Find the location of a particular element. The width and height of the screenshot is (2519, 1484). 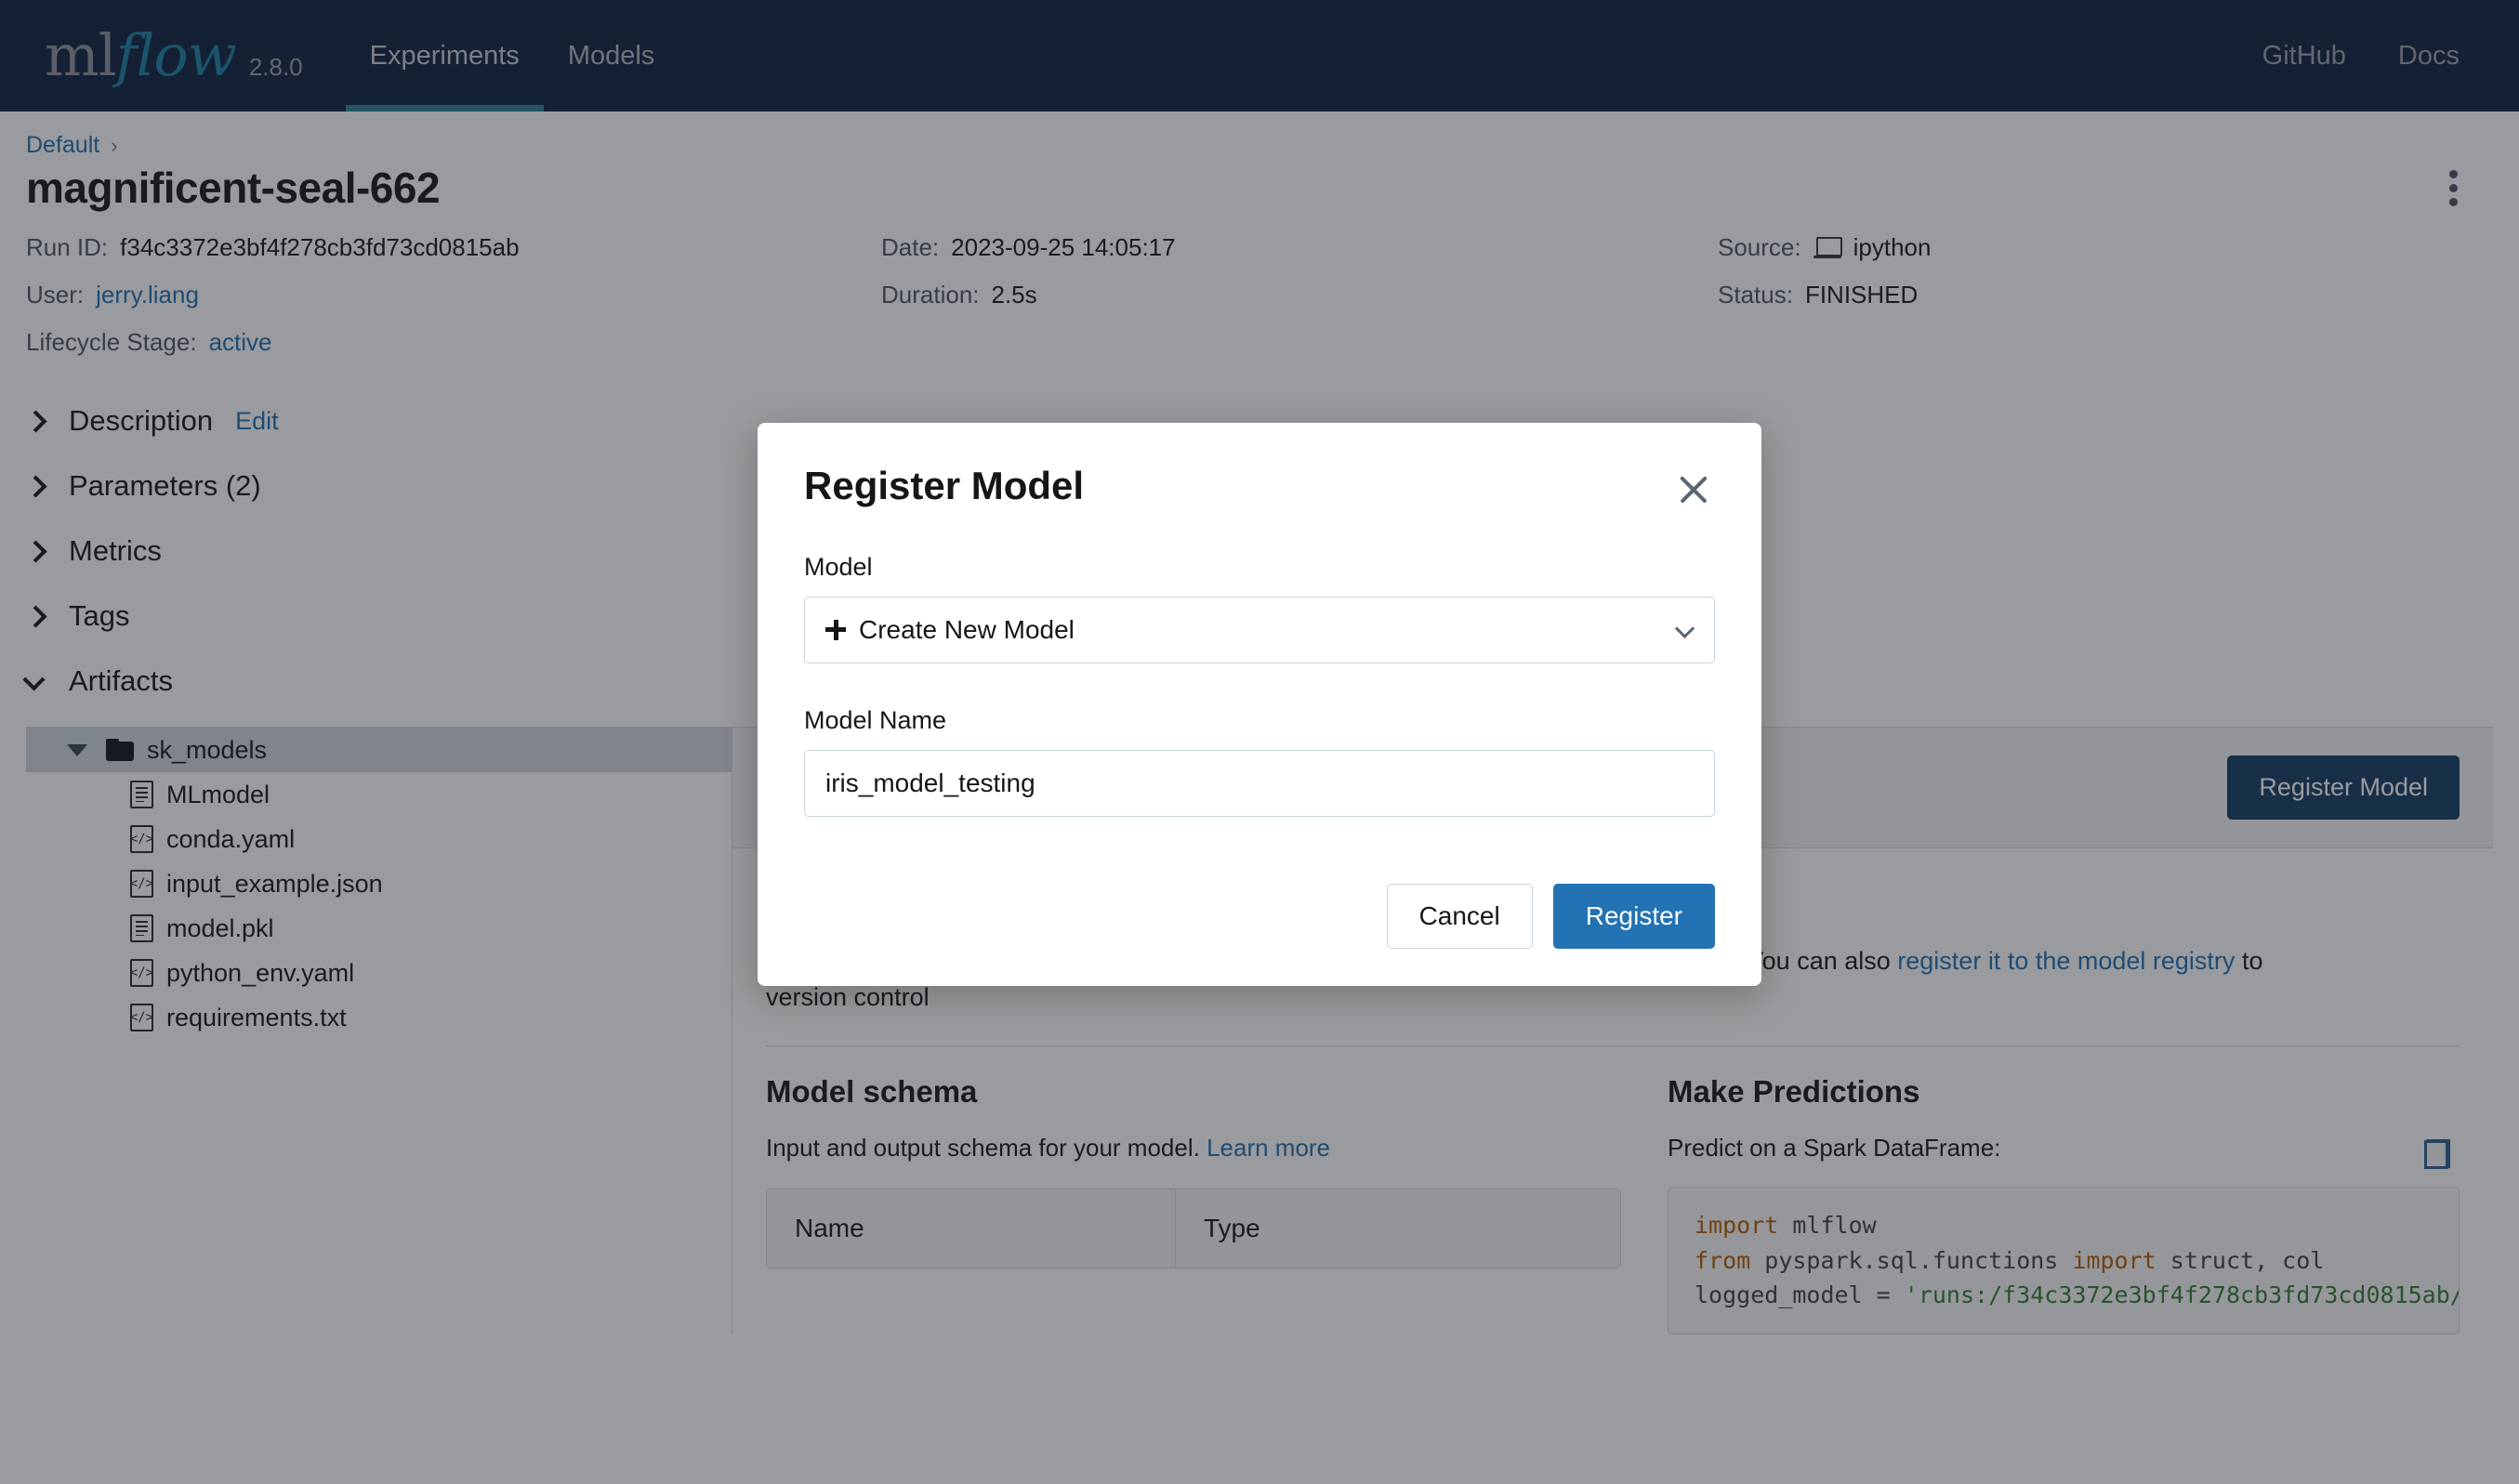

close-icon is located at coordinates (1694, 489).